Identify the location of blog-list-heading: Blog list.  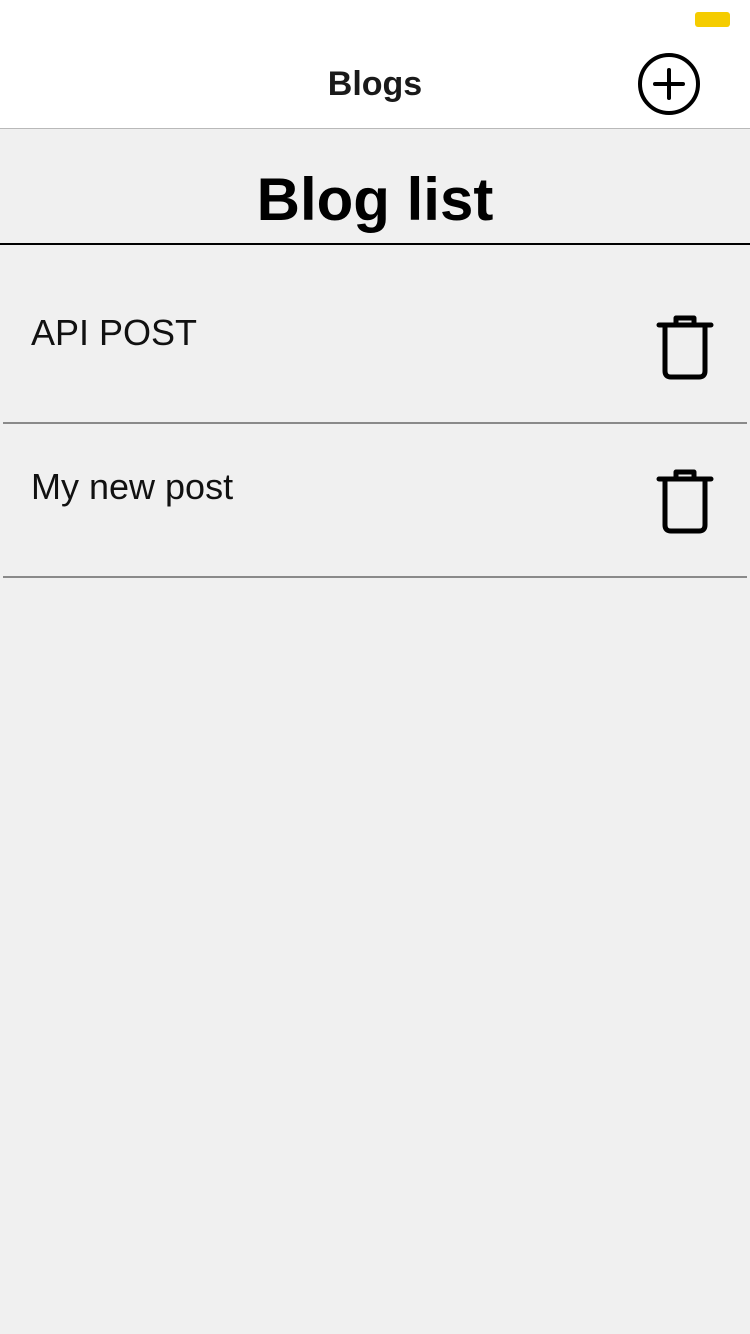
(375, 187).